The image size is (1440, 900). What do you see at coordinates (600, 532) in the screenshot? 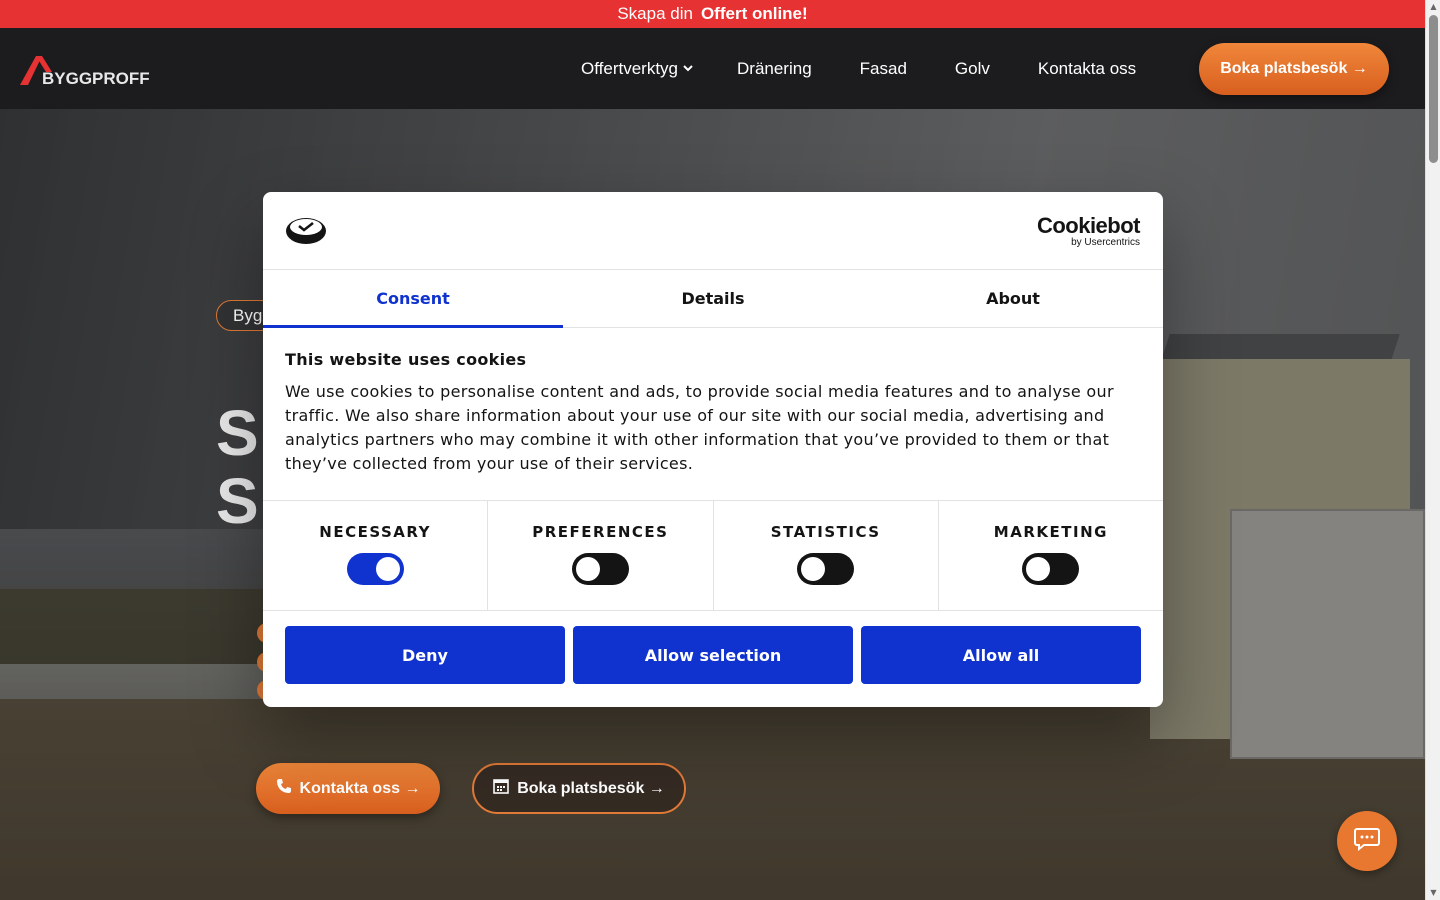
I see `toggle-label: PREFERENCES` at bounding box center [600, 532].